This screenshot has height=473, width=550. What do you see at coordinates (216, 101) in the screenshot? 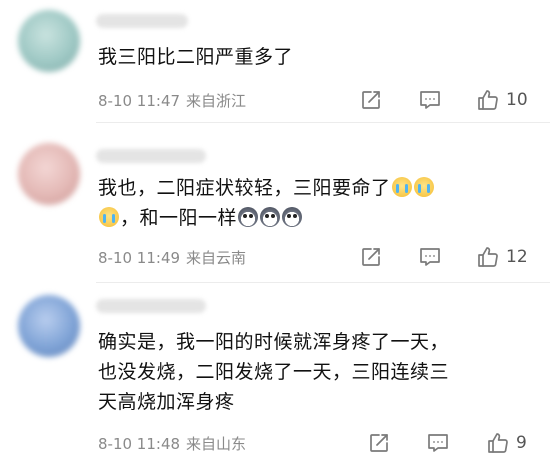
I see `comment-location: 来自浙江` at bounding box center [216, 101].